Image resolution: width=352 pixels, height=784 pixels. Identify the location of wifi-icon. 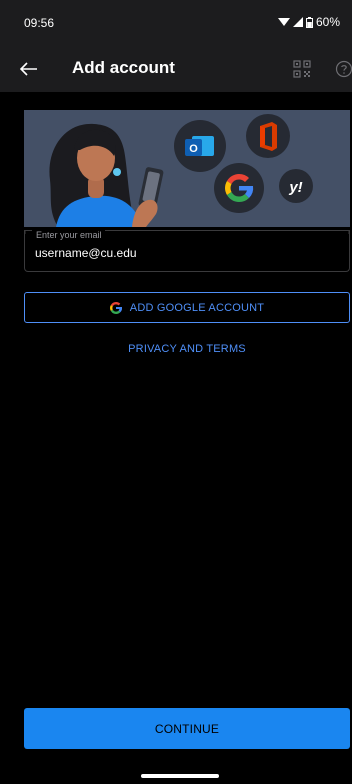
(283, 22).